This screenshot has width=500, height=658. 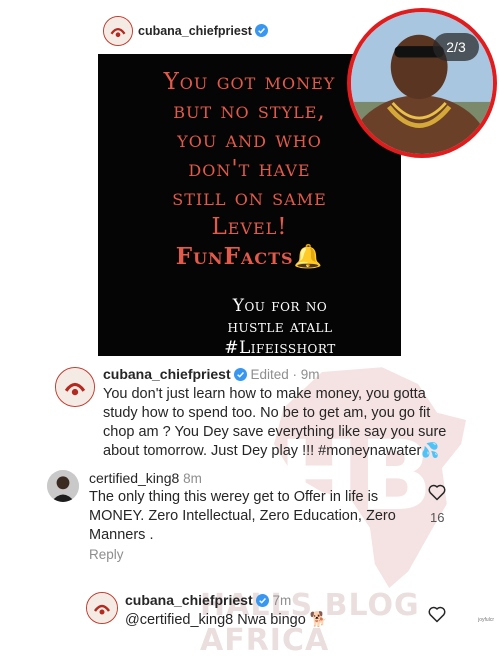 I want to click on droplets-icon: 💦, so click(x=430, y=451).